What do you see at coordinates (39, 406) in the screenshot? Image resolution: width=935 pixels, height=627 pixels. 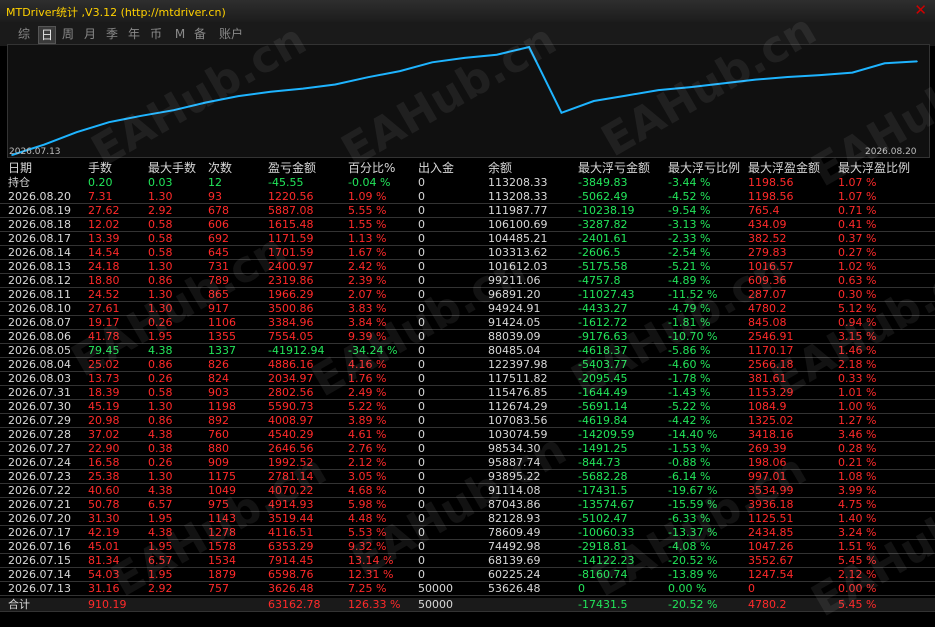 I see `cell-日期: 2026.07.30` at bounding box center [39, 406].